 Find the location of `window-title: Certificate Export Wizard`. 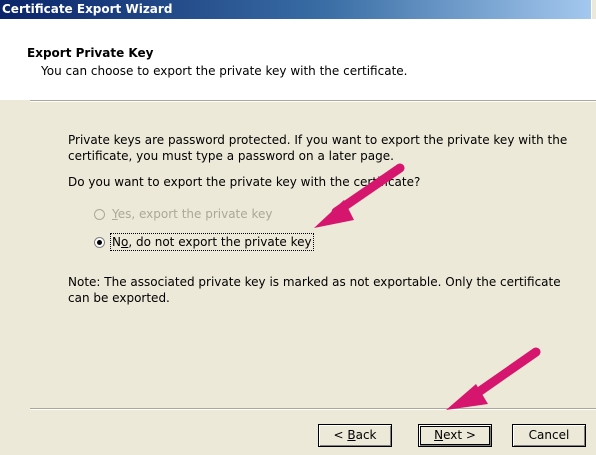

window-title: Certificate Export Wizard is located at coordinates (87, 9).